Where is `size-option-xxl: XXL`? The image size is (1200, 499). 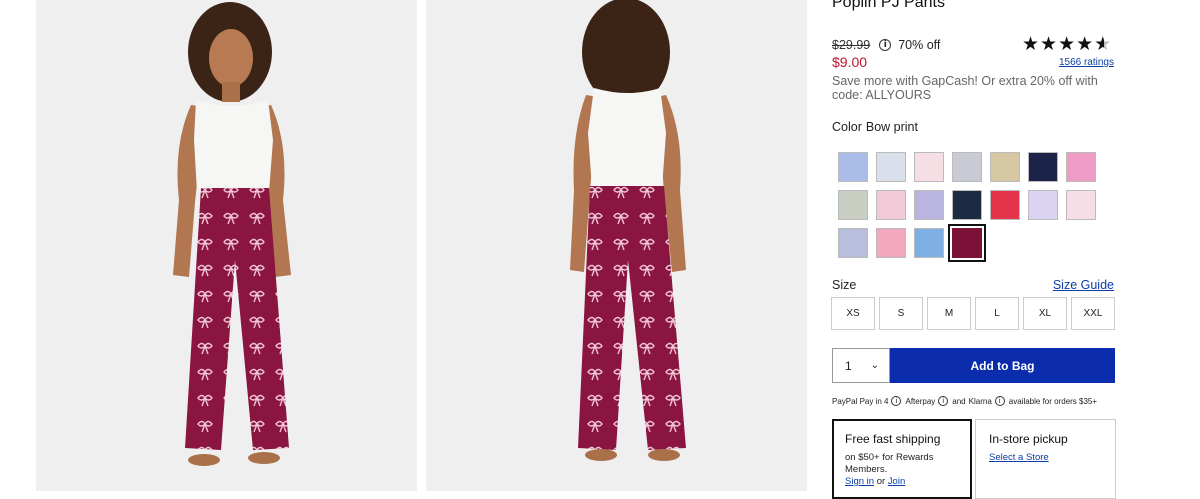 size-option-xxl: XXL is located at coordinates (1093, 313).